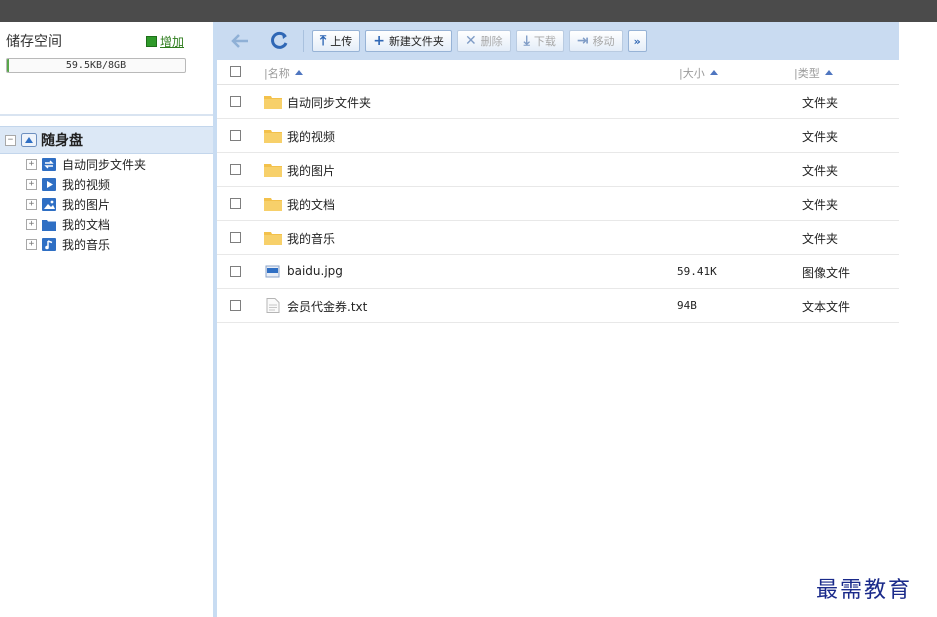 Image resolution: width=937 pixels, height=617 pixels. What do you see at coordinates (86, 244) in the screenshot?
I see `tree-item-label: 我的音乐` at bounding box center [86, 244].